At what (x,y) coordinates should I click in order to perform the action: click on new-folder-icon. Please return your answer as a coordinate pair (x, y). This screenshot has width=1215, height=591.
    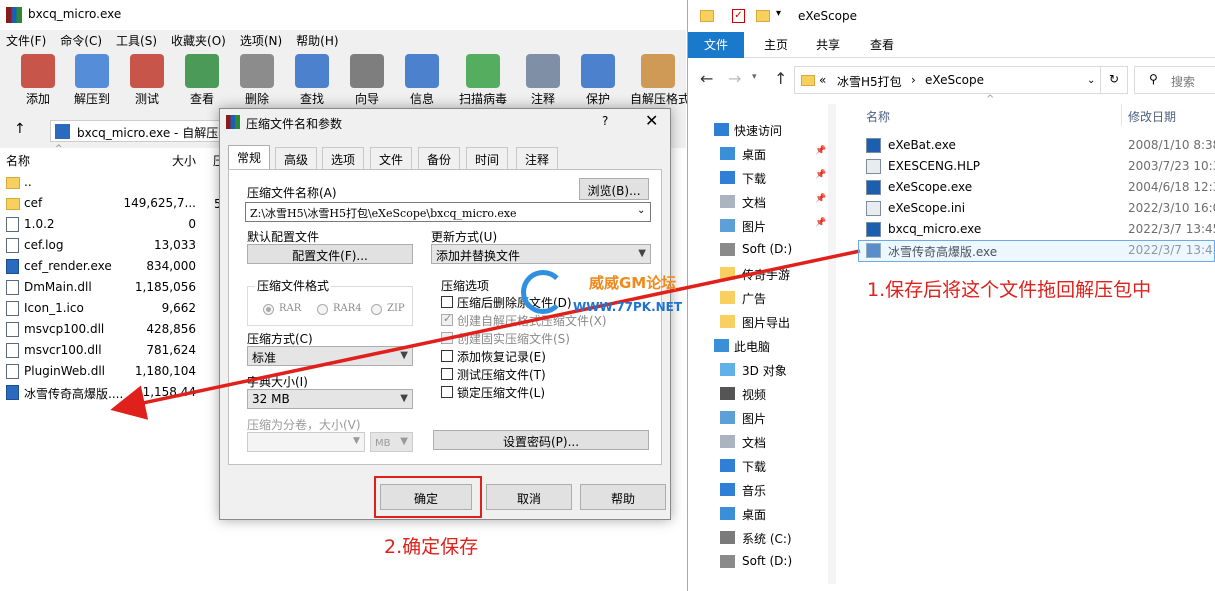
    Looking at the image, I should click on (763, 16).